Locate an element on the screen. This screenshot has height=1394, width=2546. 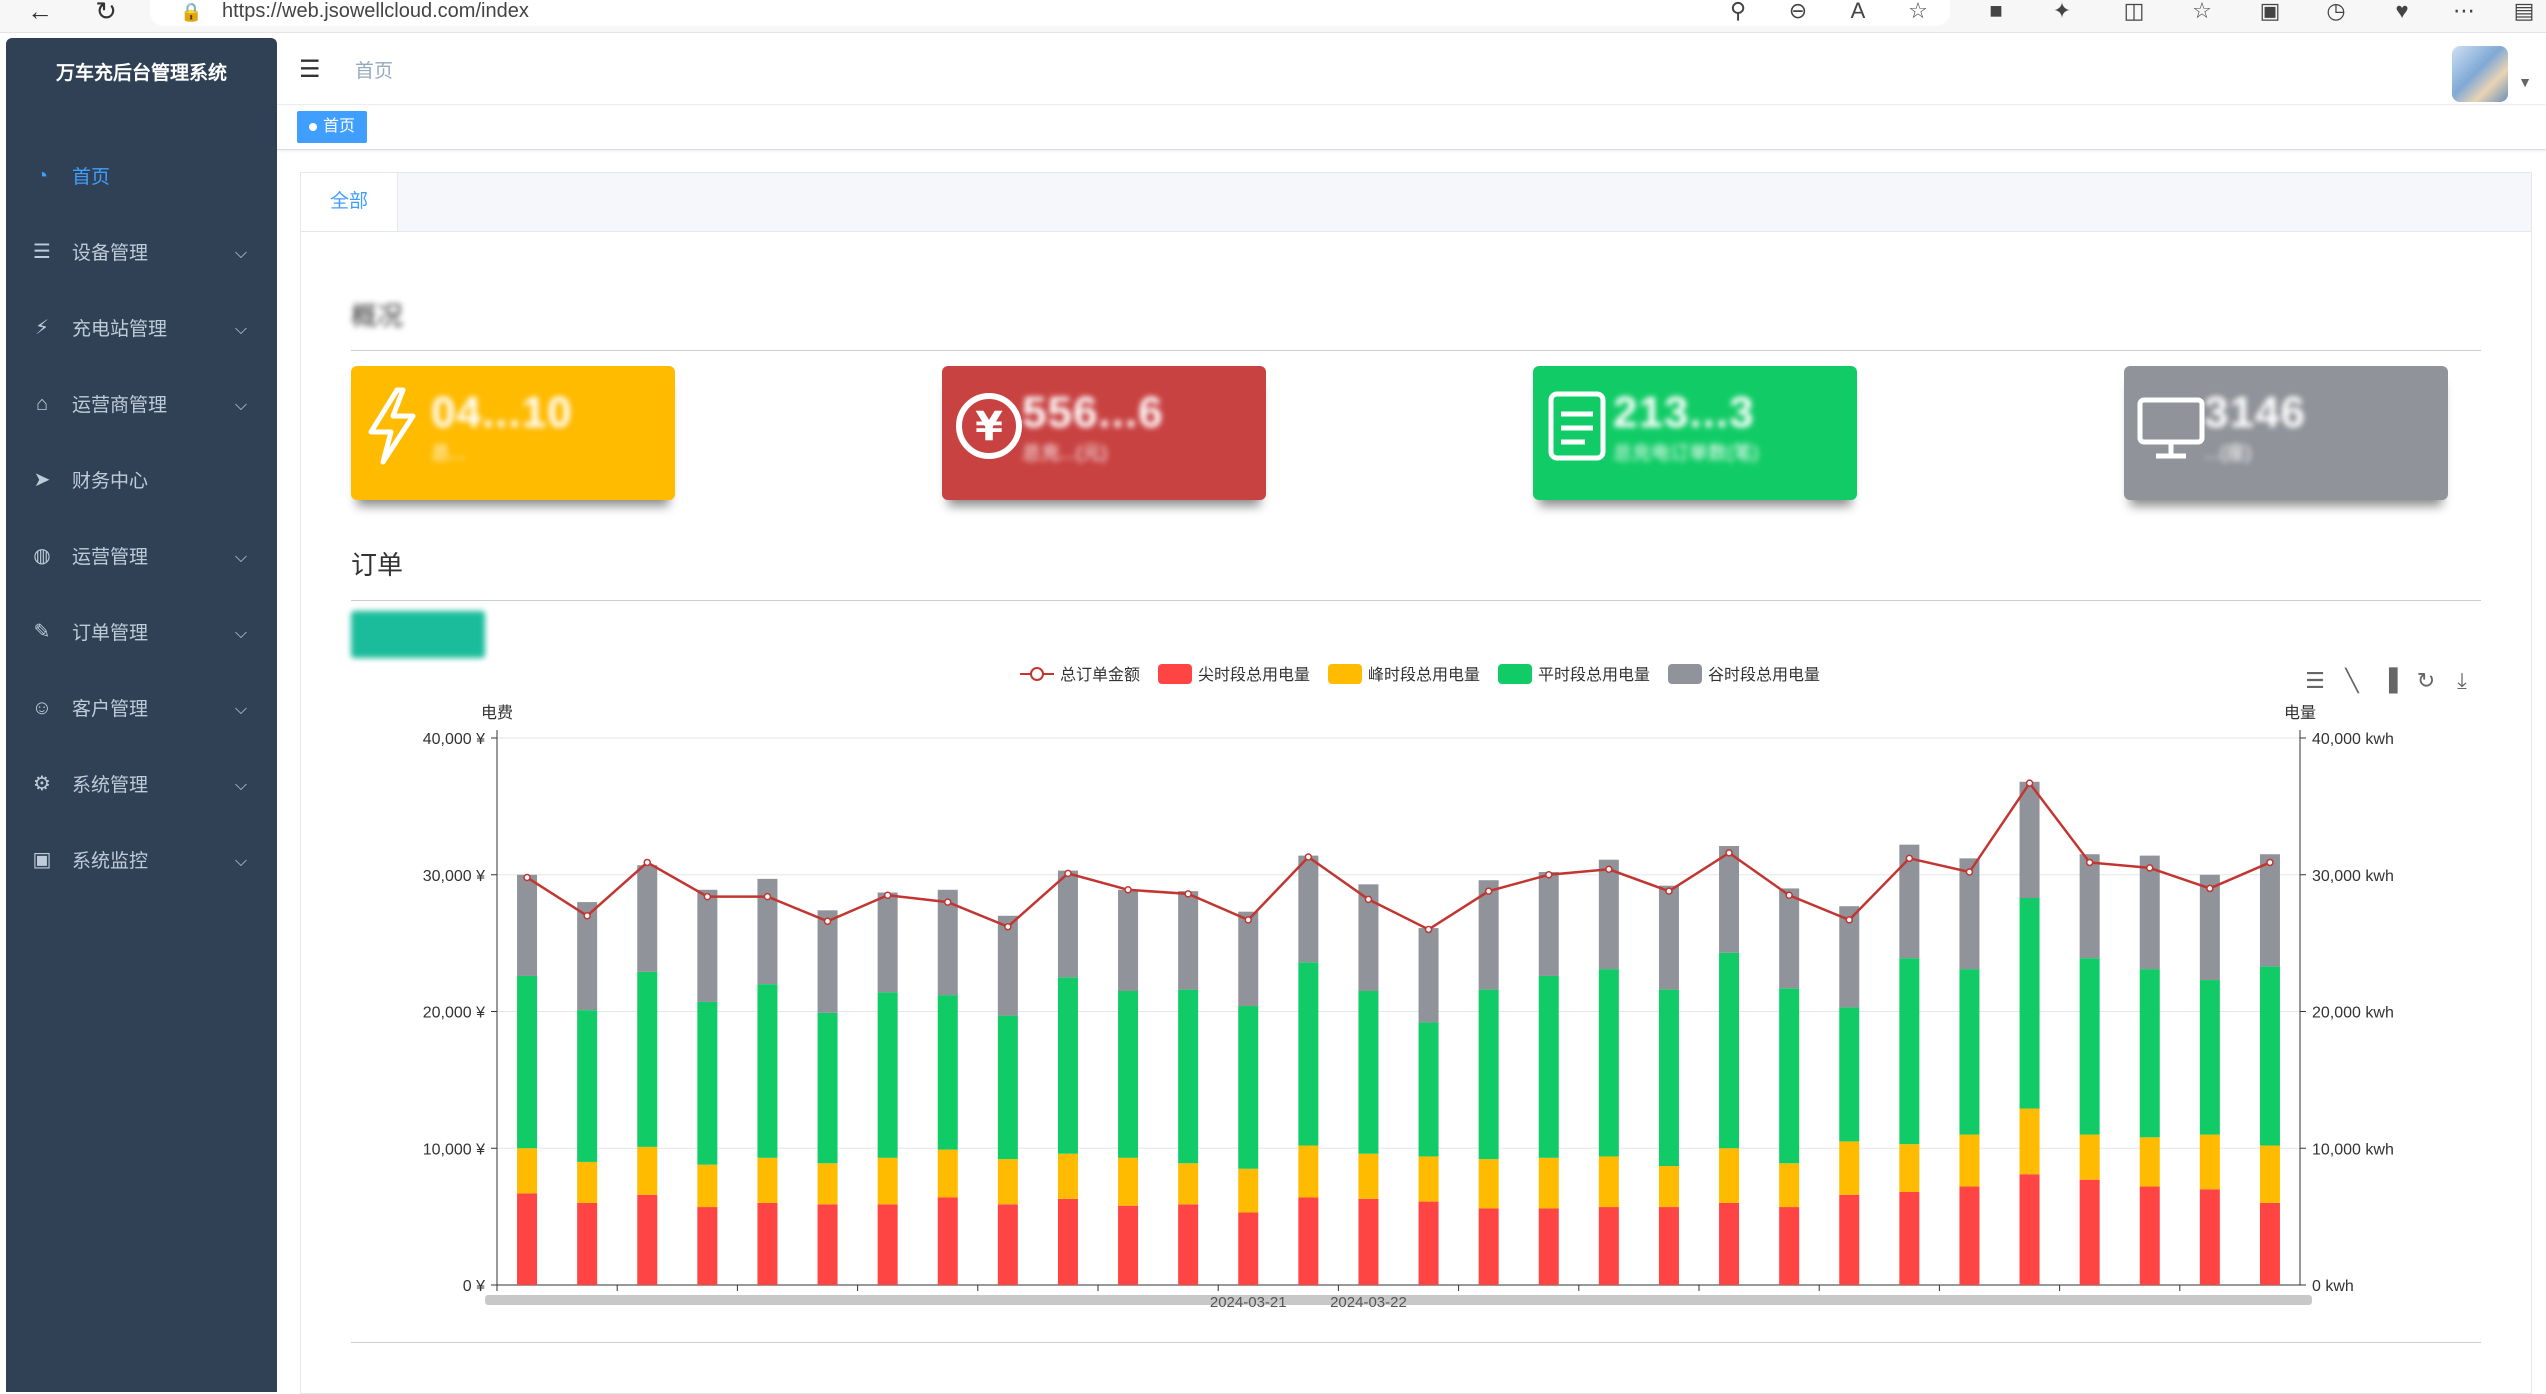
line-chart-icon: ╲ is located at coordinates (2352, 680).